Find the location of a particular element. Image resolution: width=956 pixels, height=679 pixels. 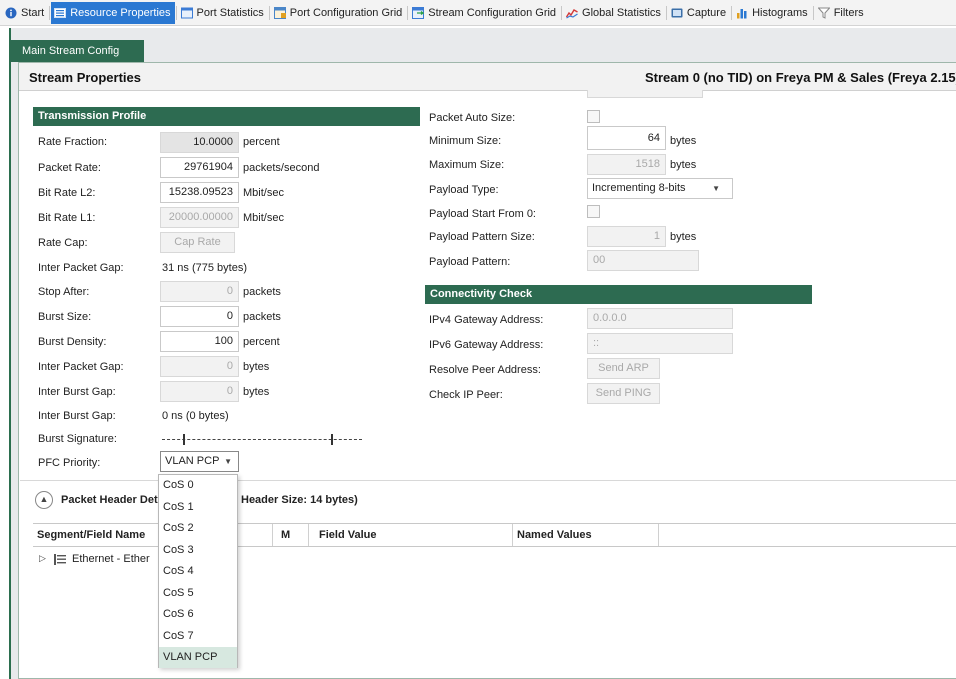

burst-density-label: Burst Density: is located at coordinates (72, 342).